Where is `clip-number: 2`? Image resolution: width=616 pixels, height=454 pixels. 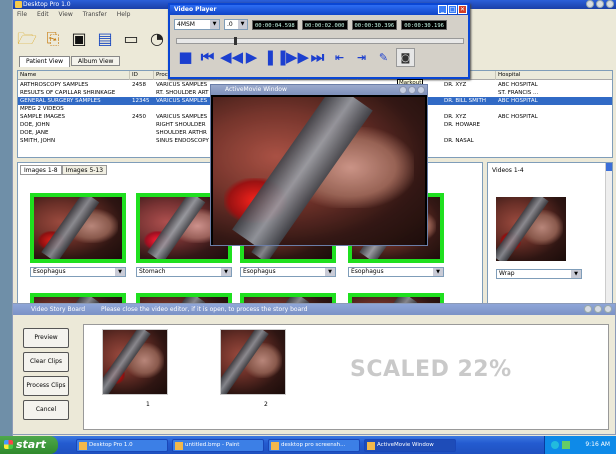
clip-number: 2 is located at coordinates (266, 404).